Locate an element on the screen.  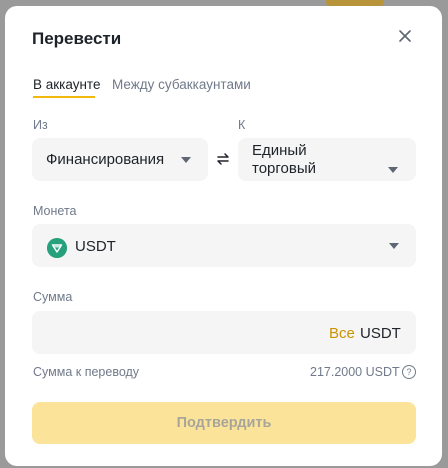
coin-label: Монета is located at coordinates (55, 211).